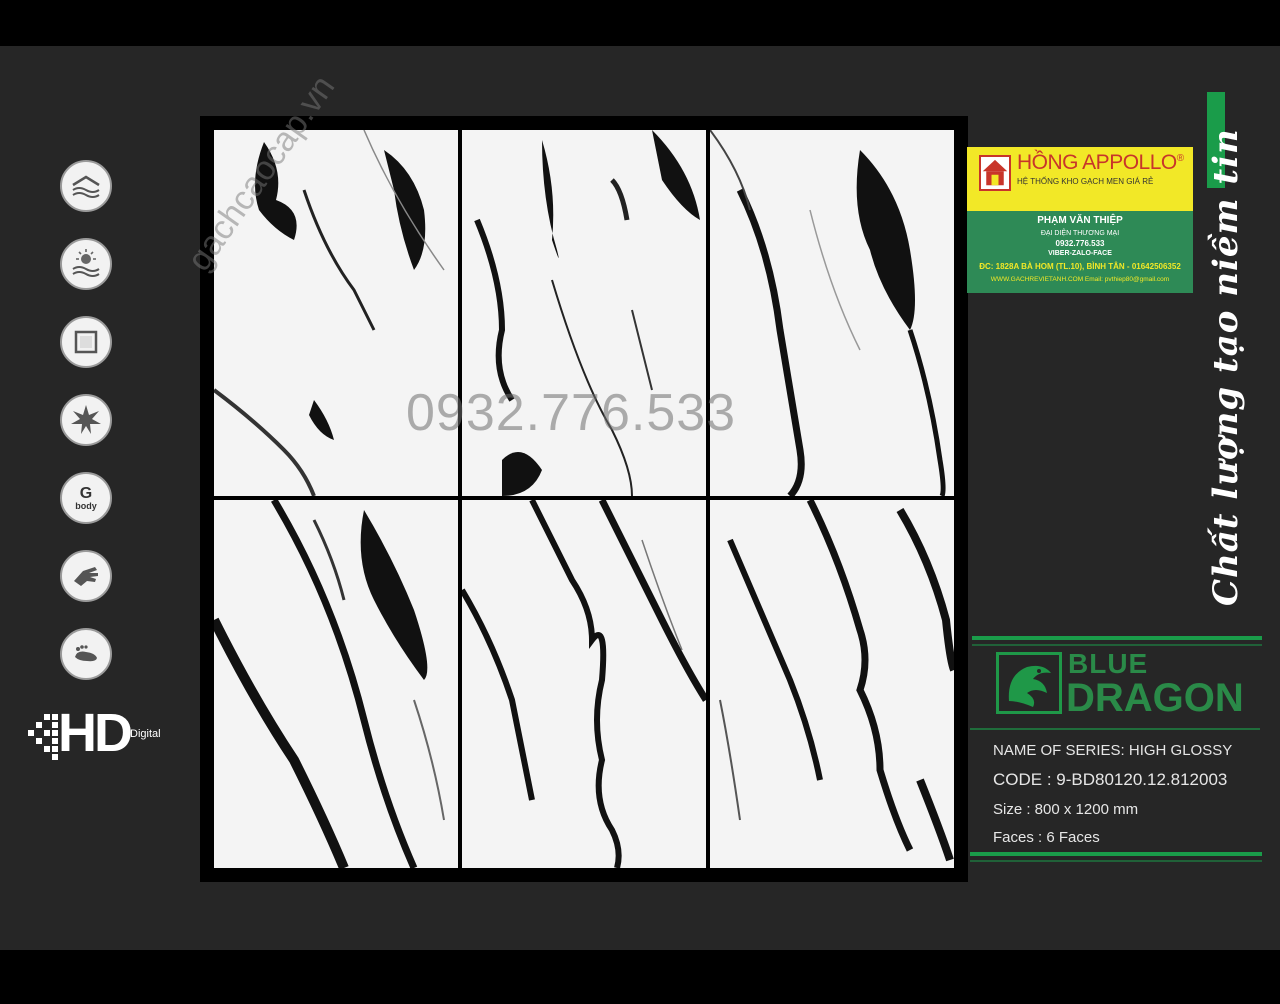  I want to click on green-line-bottom, so click(1116, 854).